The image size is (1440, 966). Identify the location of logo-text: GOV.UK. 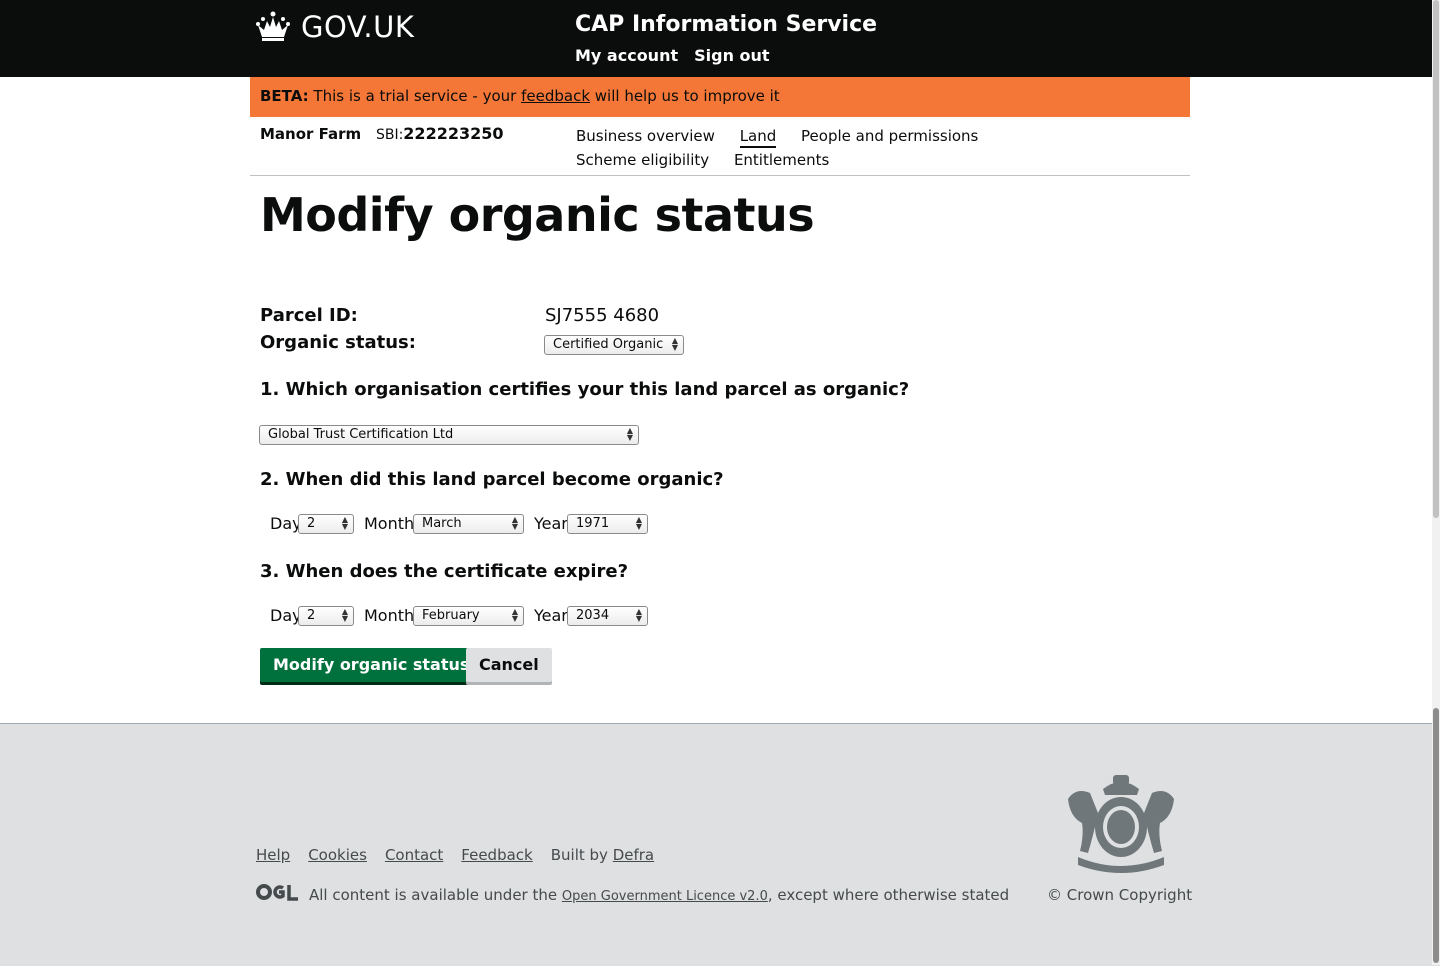
(358, 27).